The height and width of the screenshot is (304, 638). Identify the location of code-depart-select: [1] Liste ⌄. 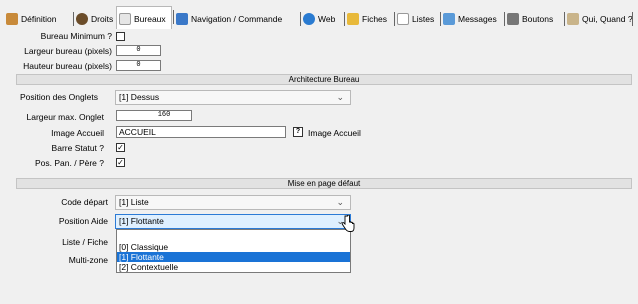
(233, 202).